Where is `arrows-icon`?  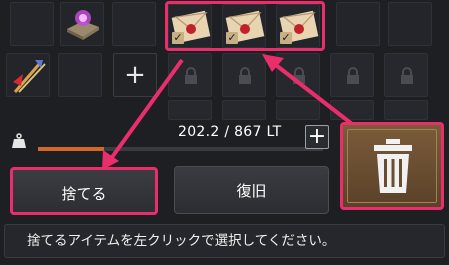
arrows-icon is located at coordinates (29, 76).